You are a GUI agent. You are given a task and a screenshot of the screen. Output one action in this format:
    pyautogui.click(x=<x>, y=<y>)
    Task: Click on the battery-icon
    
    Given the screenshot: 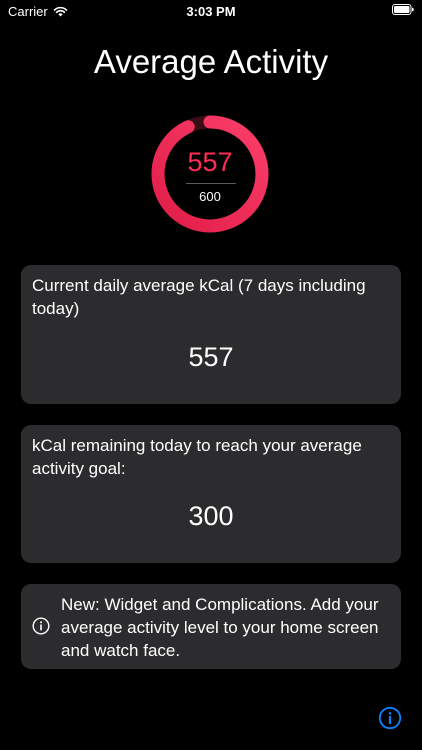 What is the action you would take?
    pyautogui.click(x=403, y=9)
    